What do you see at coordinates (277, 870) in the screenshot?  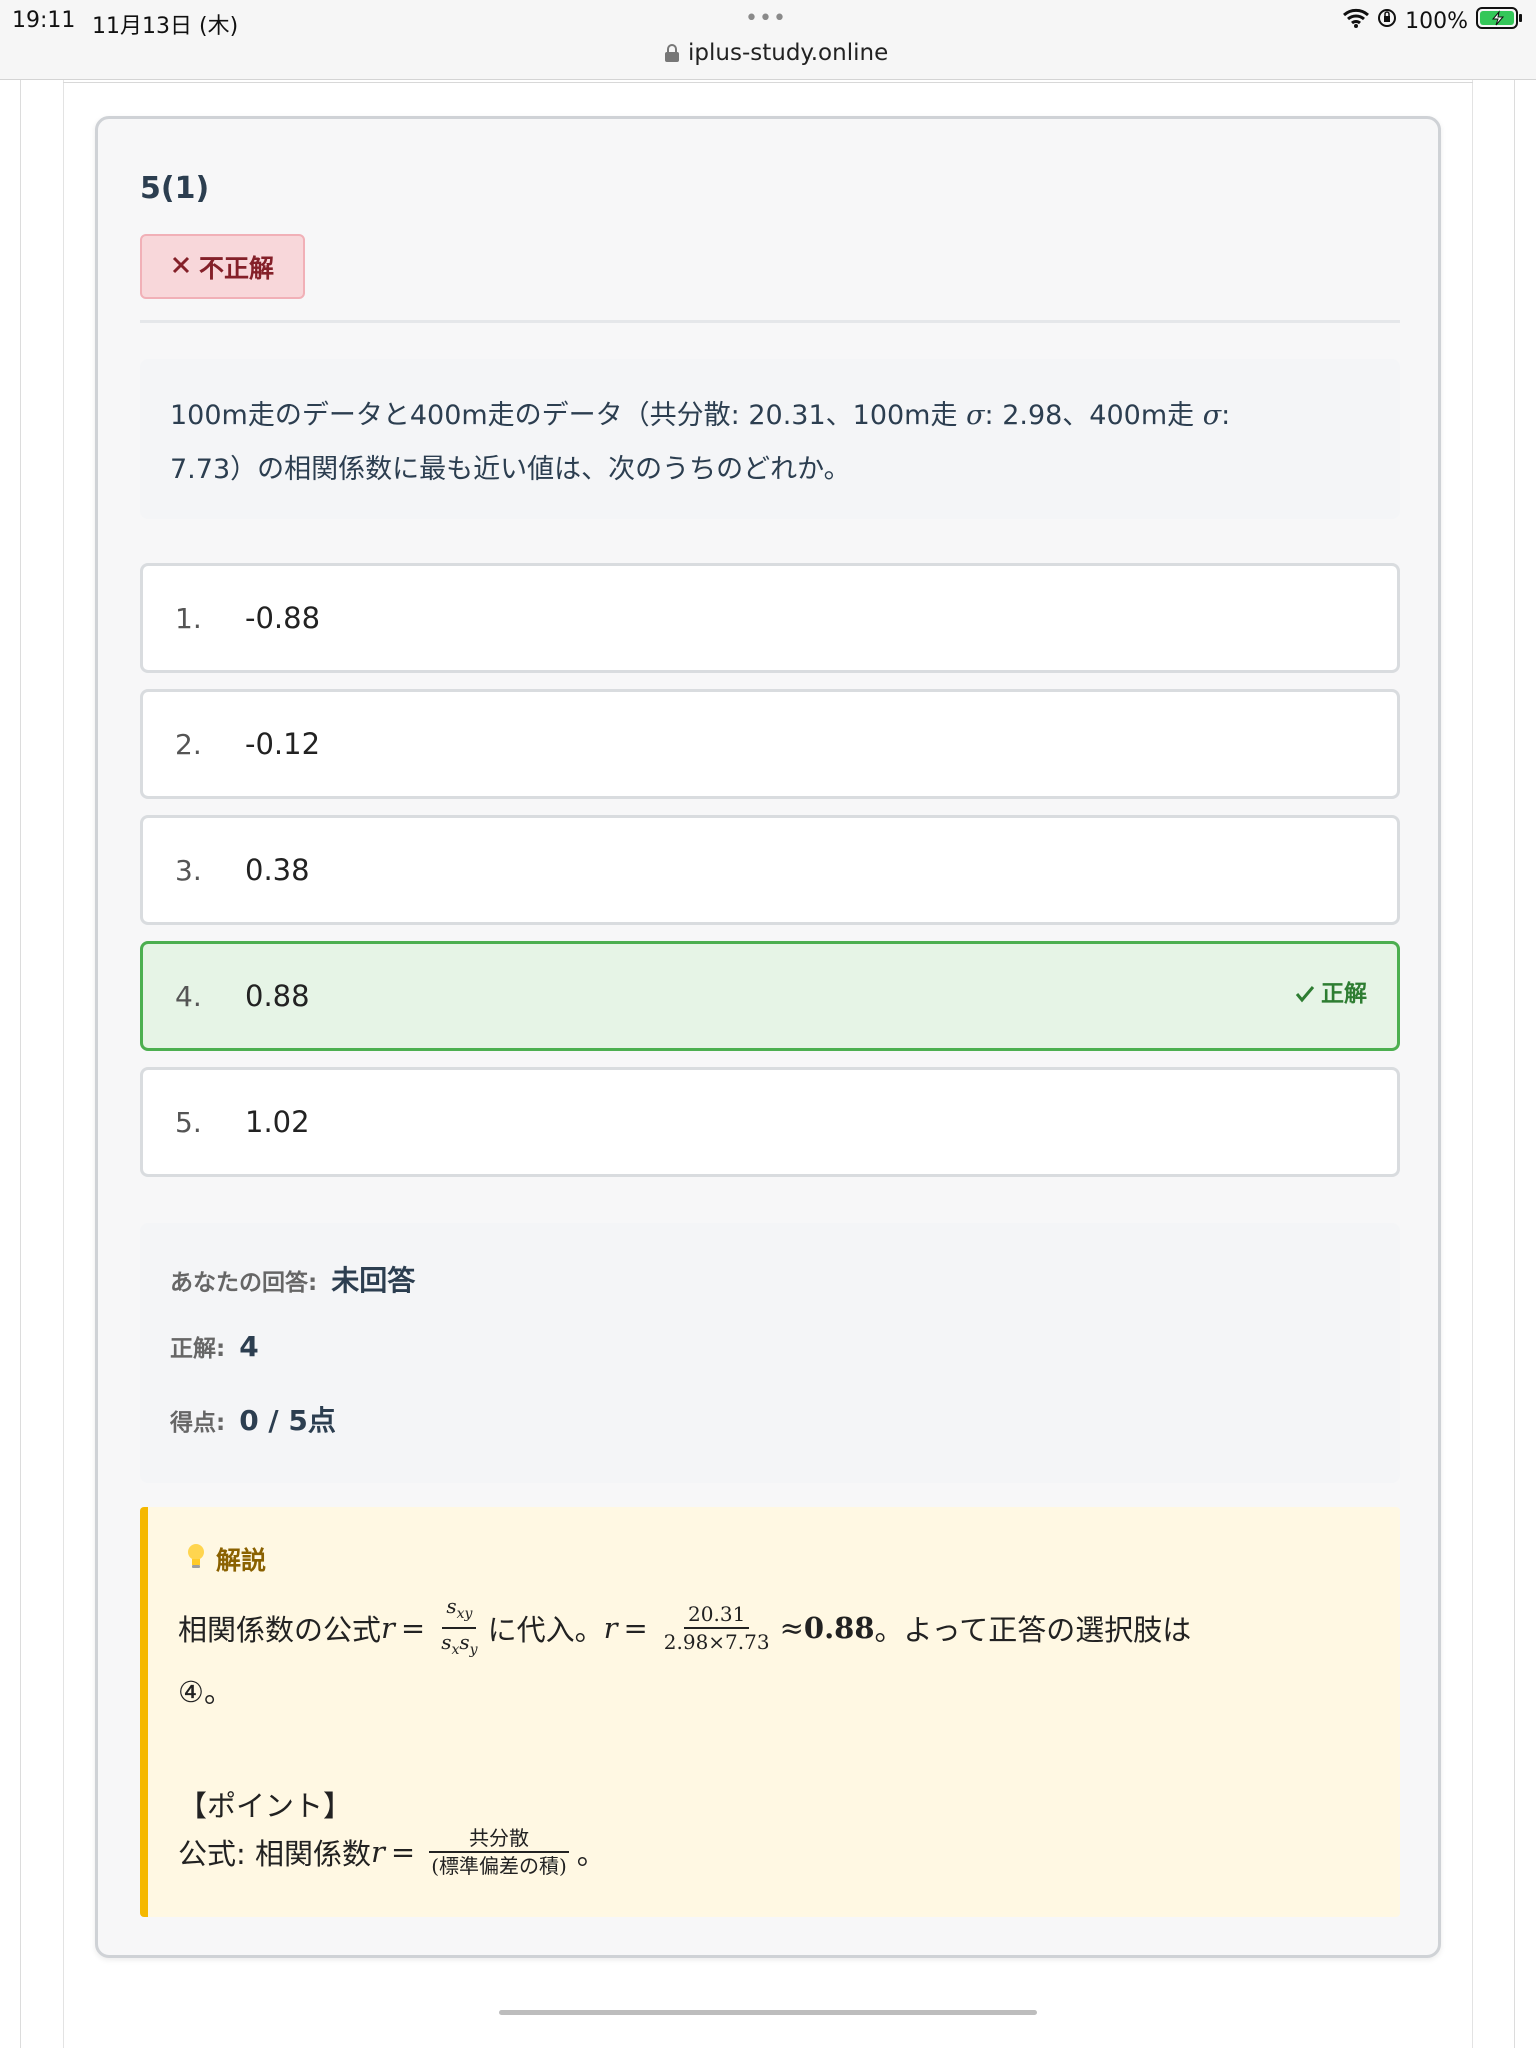 I see `choice-value: 0.38` at bounding box center [277, 870].